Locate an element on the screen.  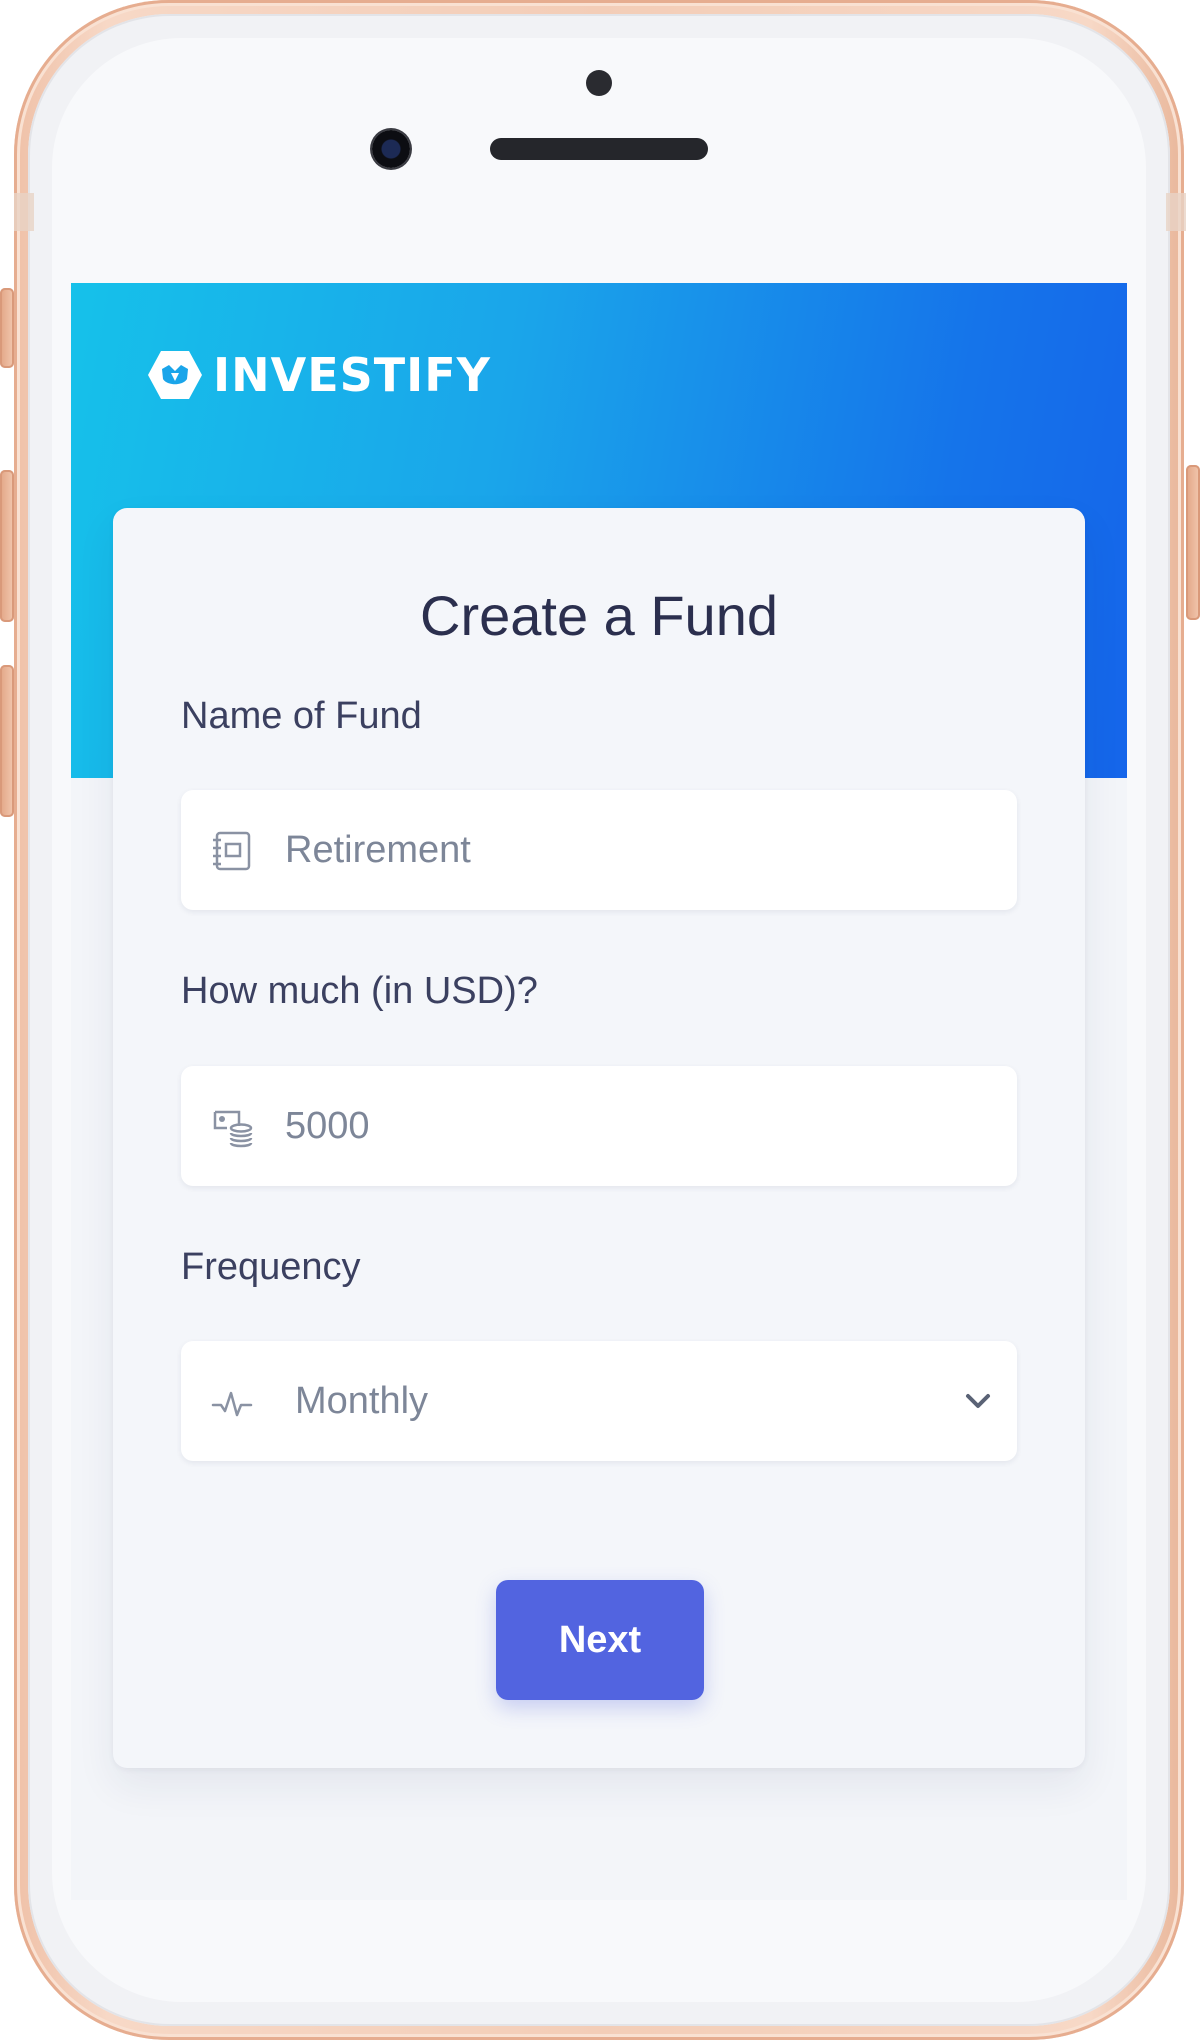
notebook-icon is located at coordinates (232, 851).